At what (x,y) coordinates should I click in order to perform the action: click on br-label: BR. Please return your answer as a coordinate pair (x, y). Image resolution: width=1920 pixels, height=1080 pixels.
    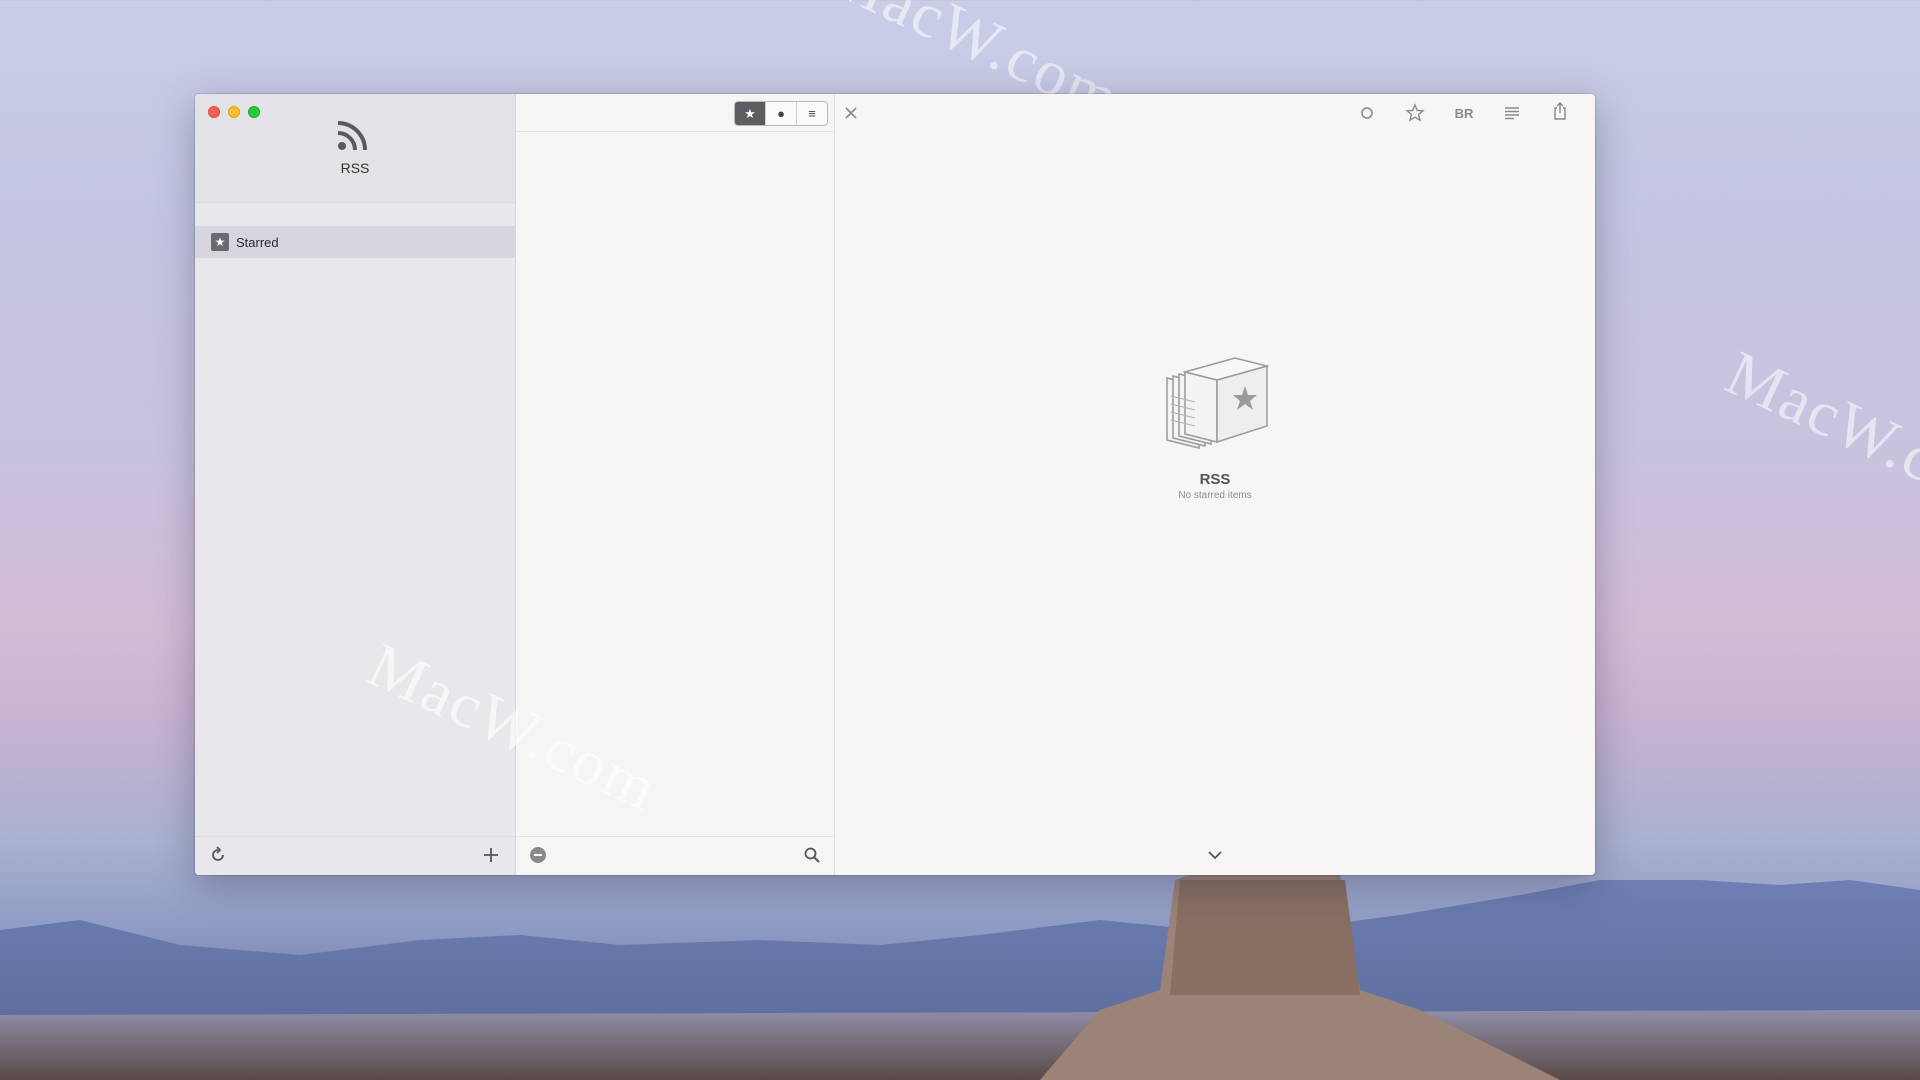
    Looking at the image, I should click on (1464, 113).